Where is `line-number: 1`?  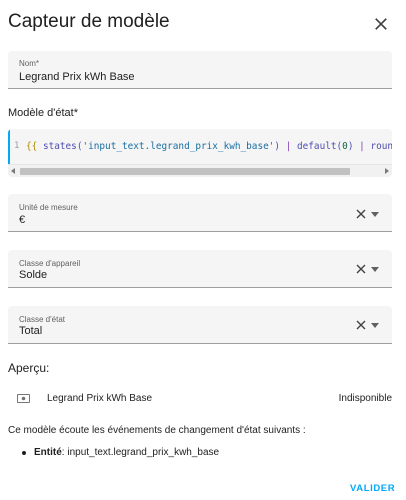
line-number: 1 is located at coordinates (17, 146).